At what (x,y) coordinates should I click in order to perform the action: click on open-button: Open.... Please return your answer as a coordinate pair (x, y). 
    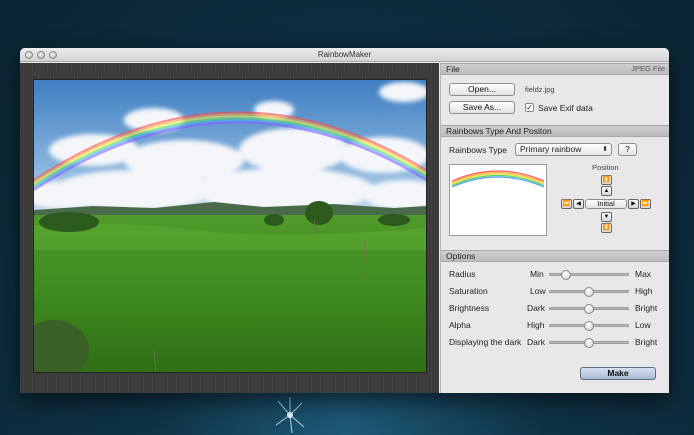
    Looking at the image, I should click on (482, 89).